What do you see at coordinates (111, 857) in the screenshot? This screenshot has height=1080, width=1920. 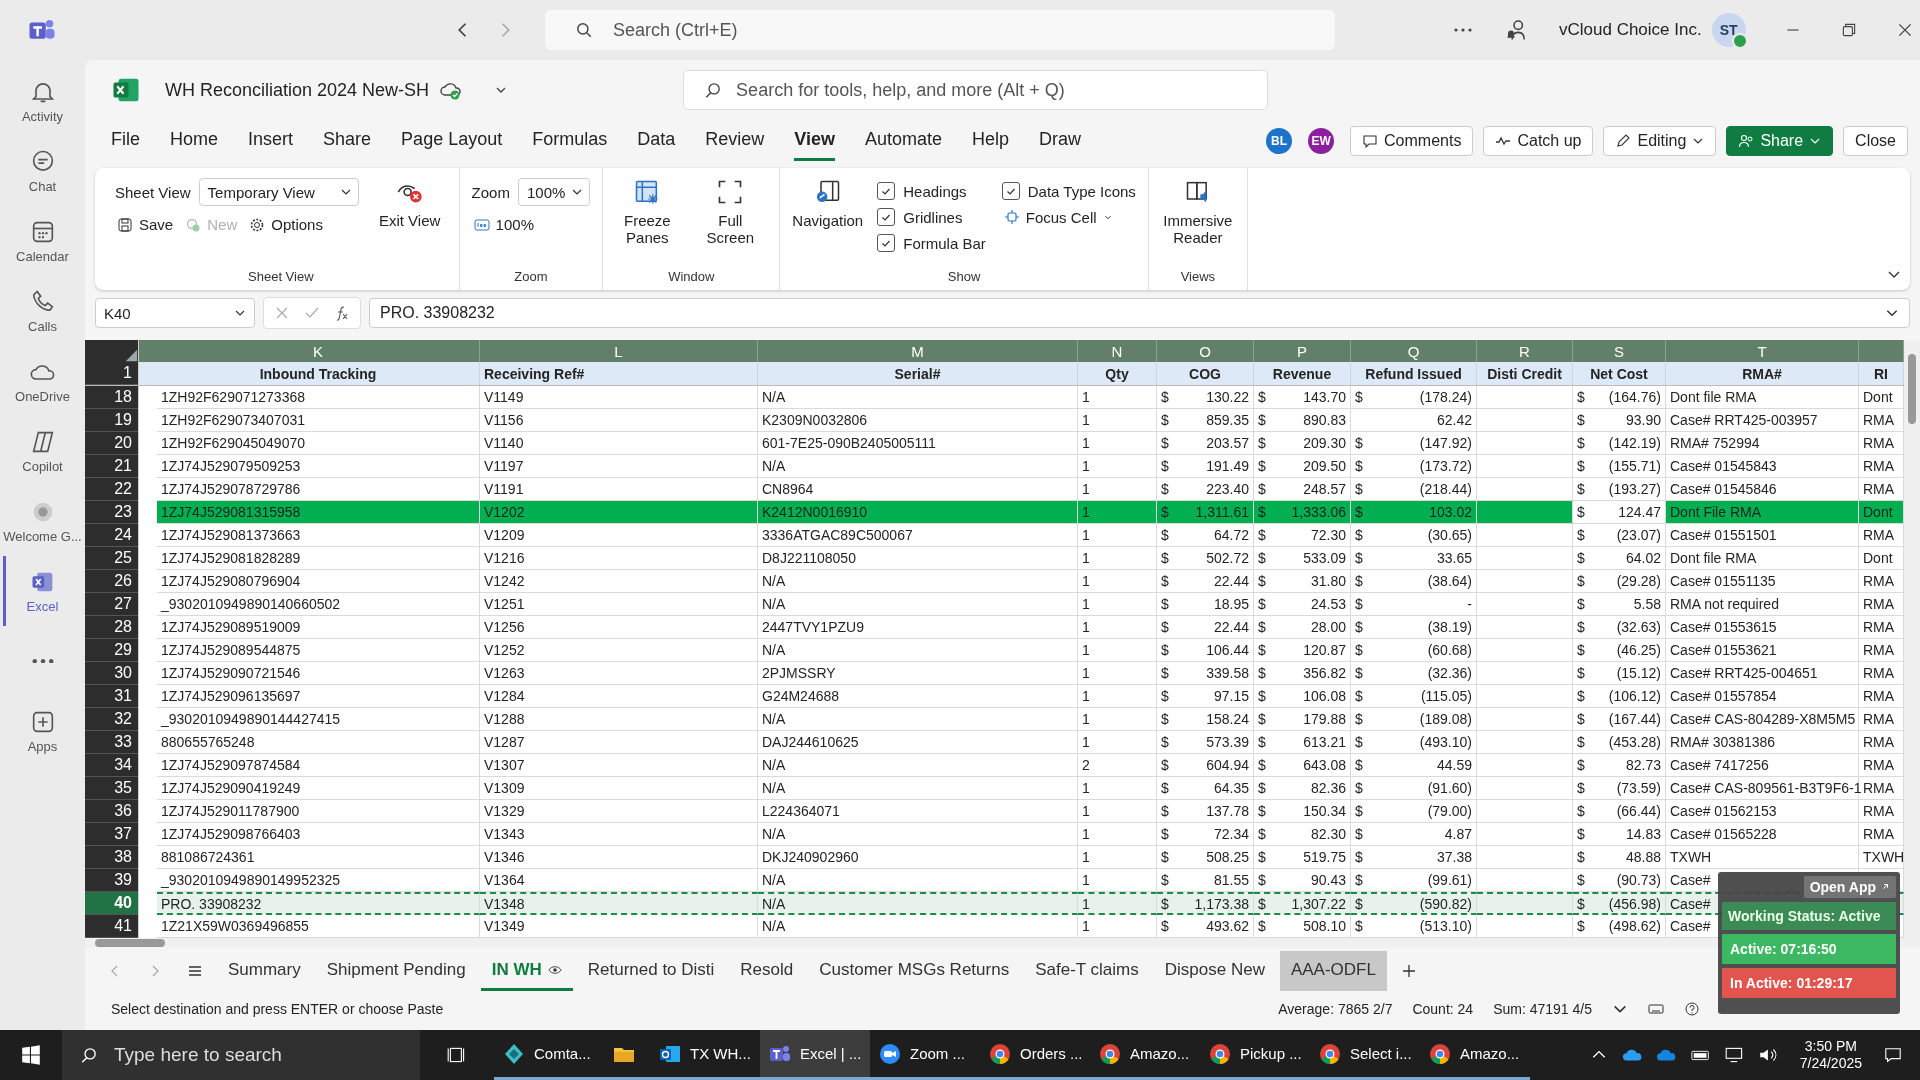 I see `row-number: 38` at bounding box center [111, 857].